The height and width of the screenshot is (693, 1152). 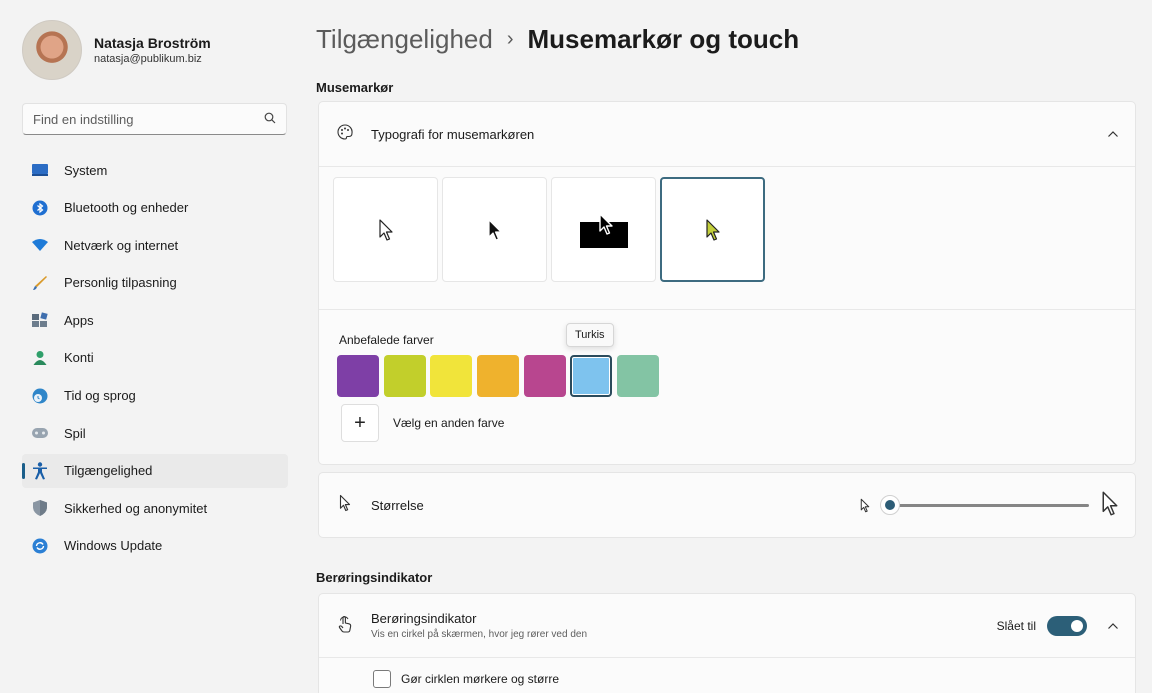 What do you see at coordinates (386, 340) in the screenshot?
I see `recommended-colors-label: Anbefalede farver` at bounding box center [386, 340].